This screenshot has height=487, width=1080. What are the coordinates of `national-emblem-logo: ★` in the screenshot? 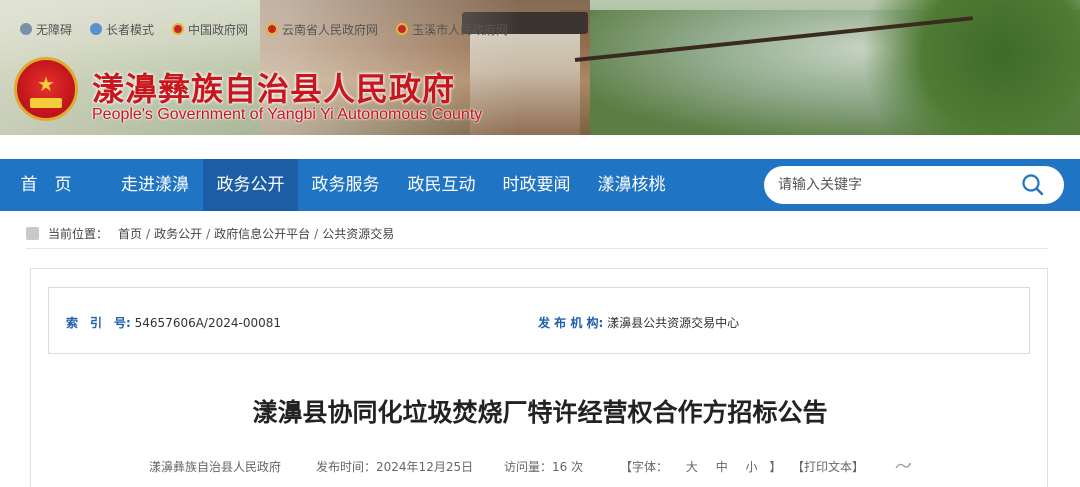 It's located at (46, 89).